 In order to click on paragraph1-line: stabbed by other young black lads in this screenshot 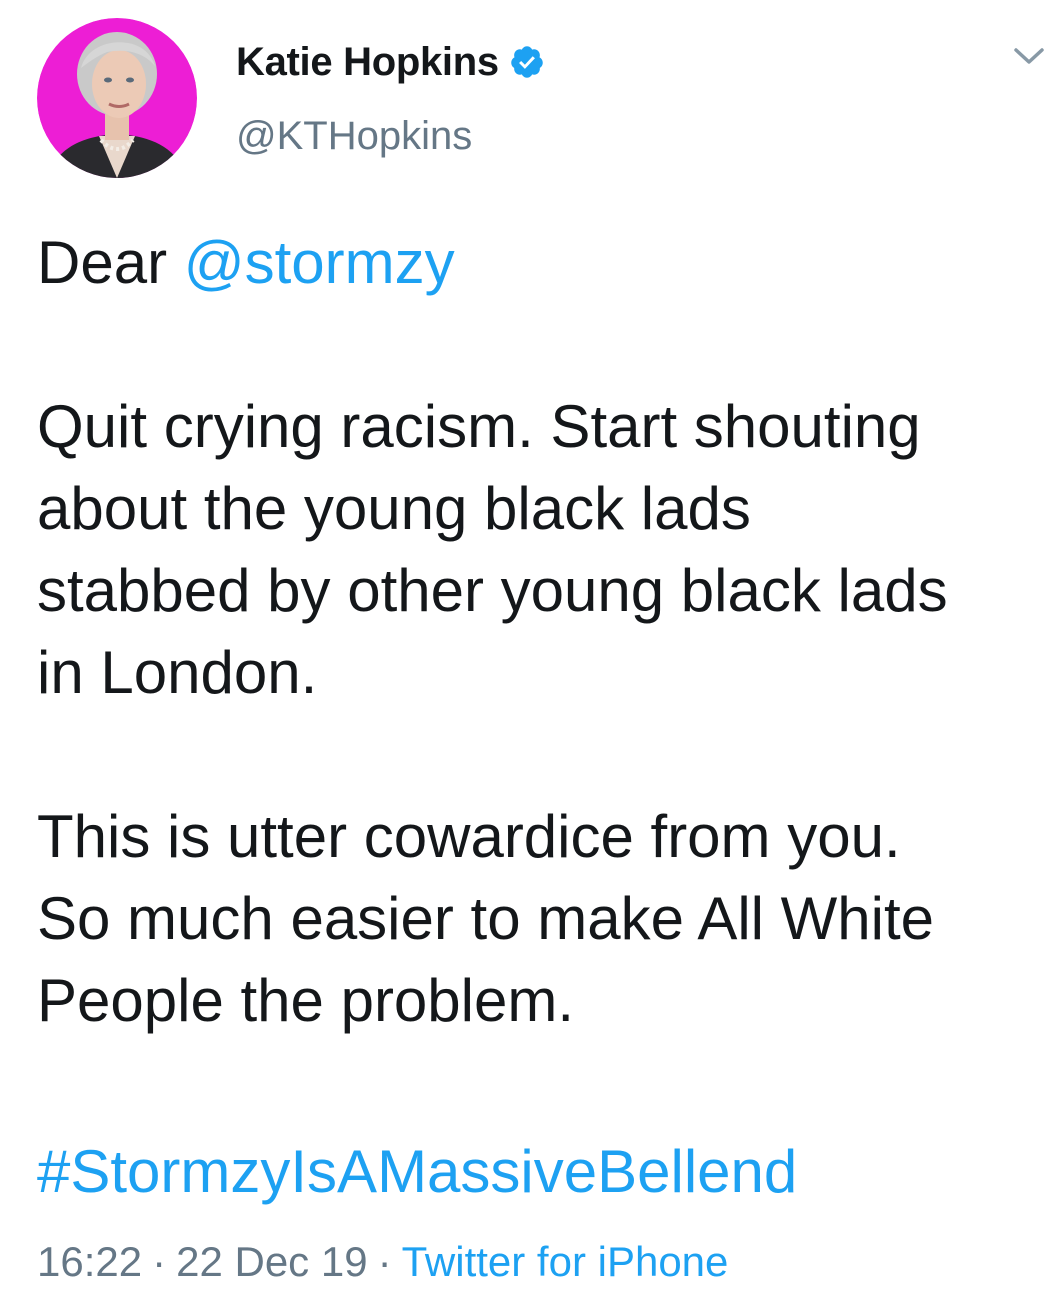, I will do `click(492, 590)`.